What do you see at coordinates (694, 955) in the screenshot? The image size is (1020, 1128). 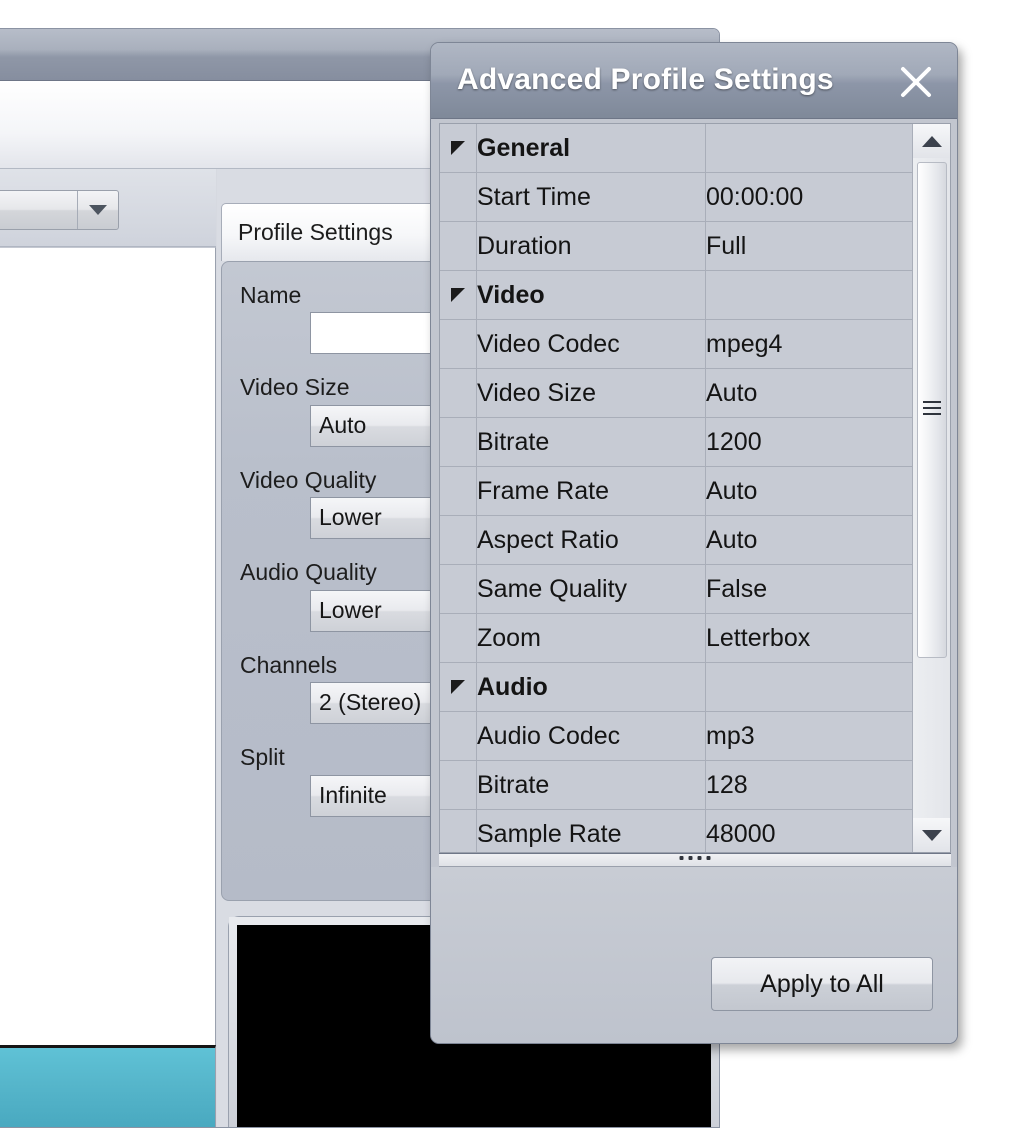 I see `dialog-footer: Apply to All` at bounding box center [694, 955].